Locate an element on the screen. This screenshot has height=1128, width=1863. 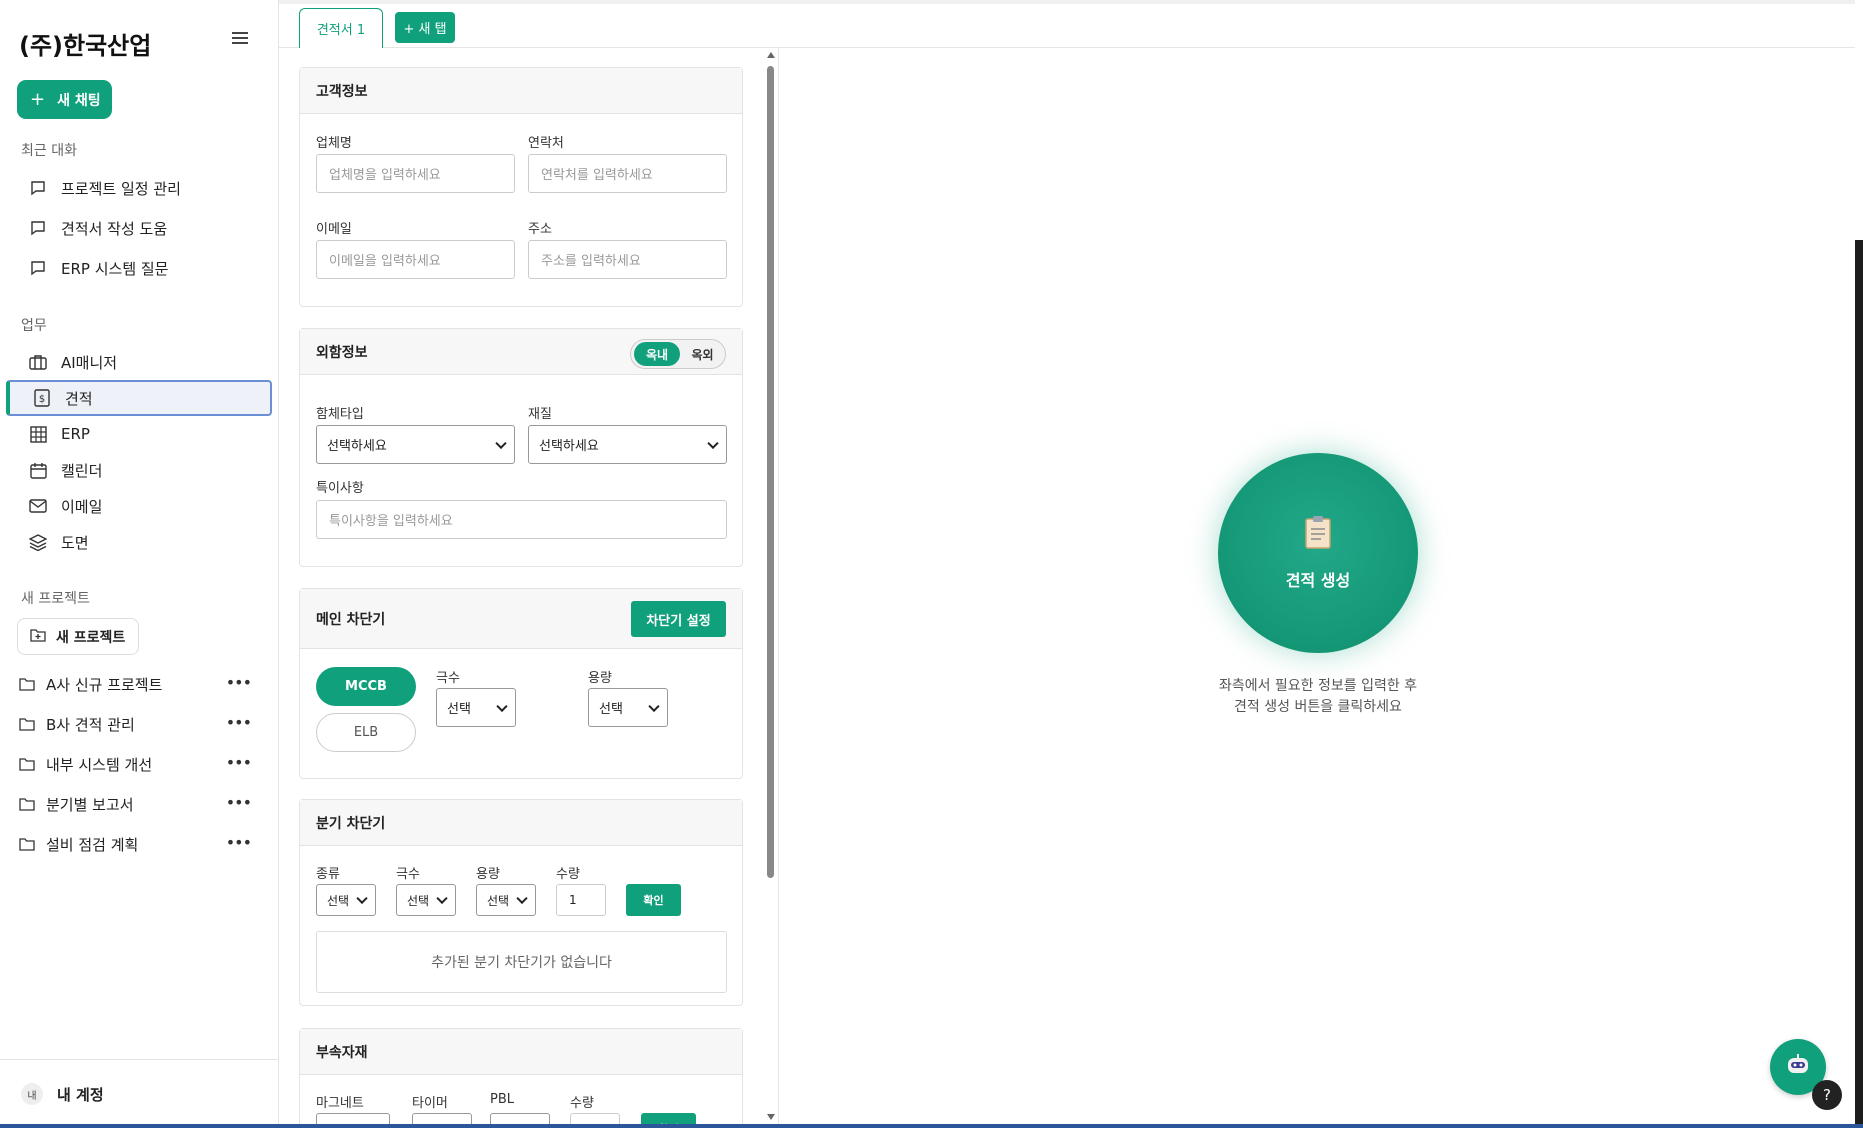
qty-input: 1 is located at coordinates (581, 900).